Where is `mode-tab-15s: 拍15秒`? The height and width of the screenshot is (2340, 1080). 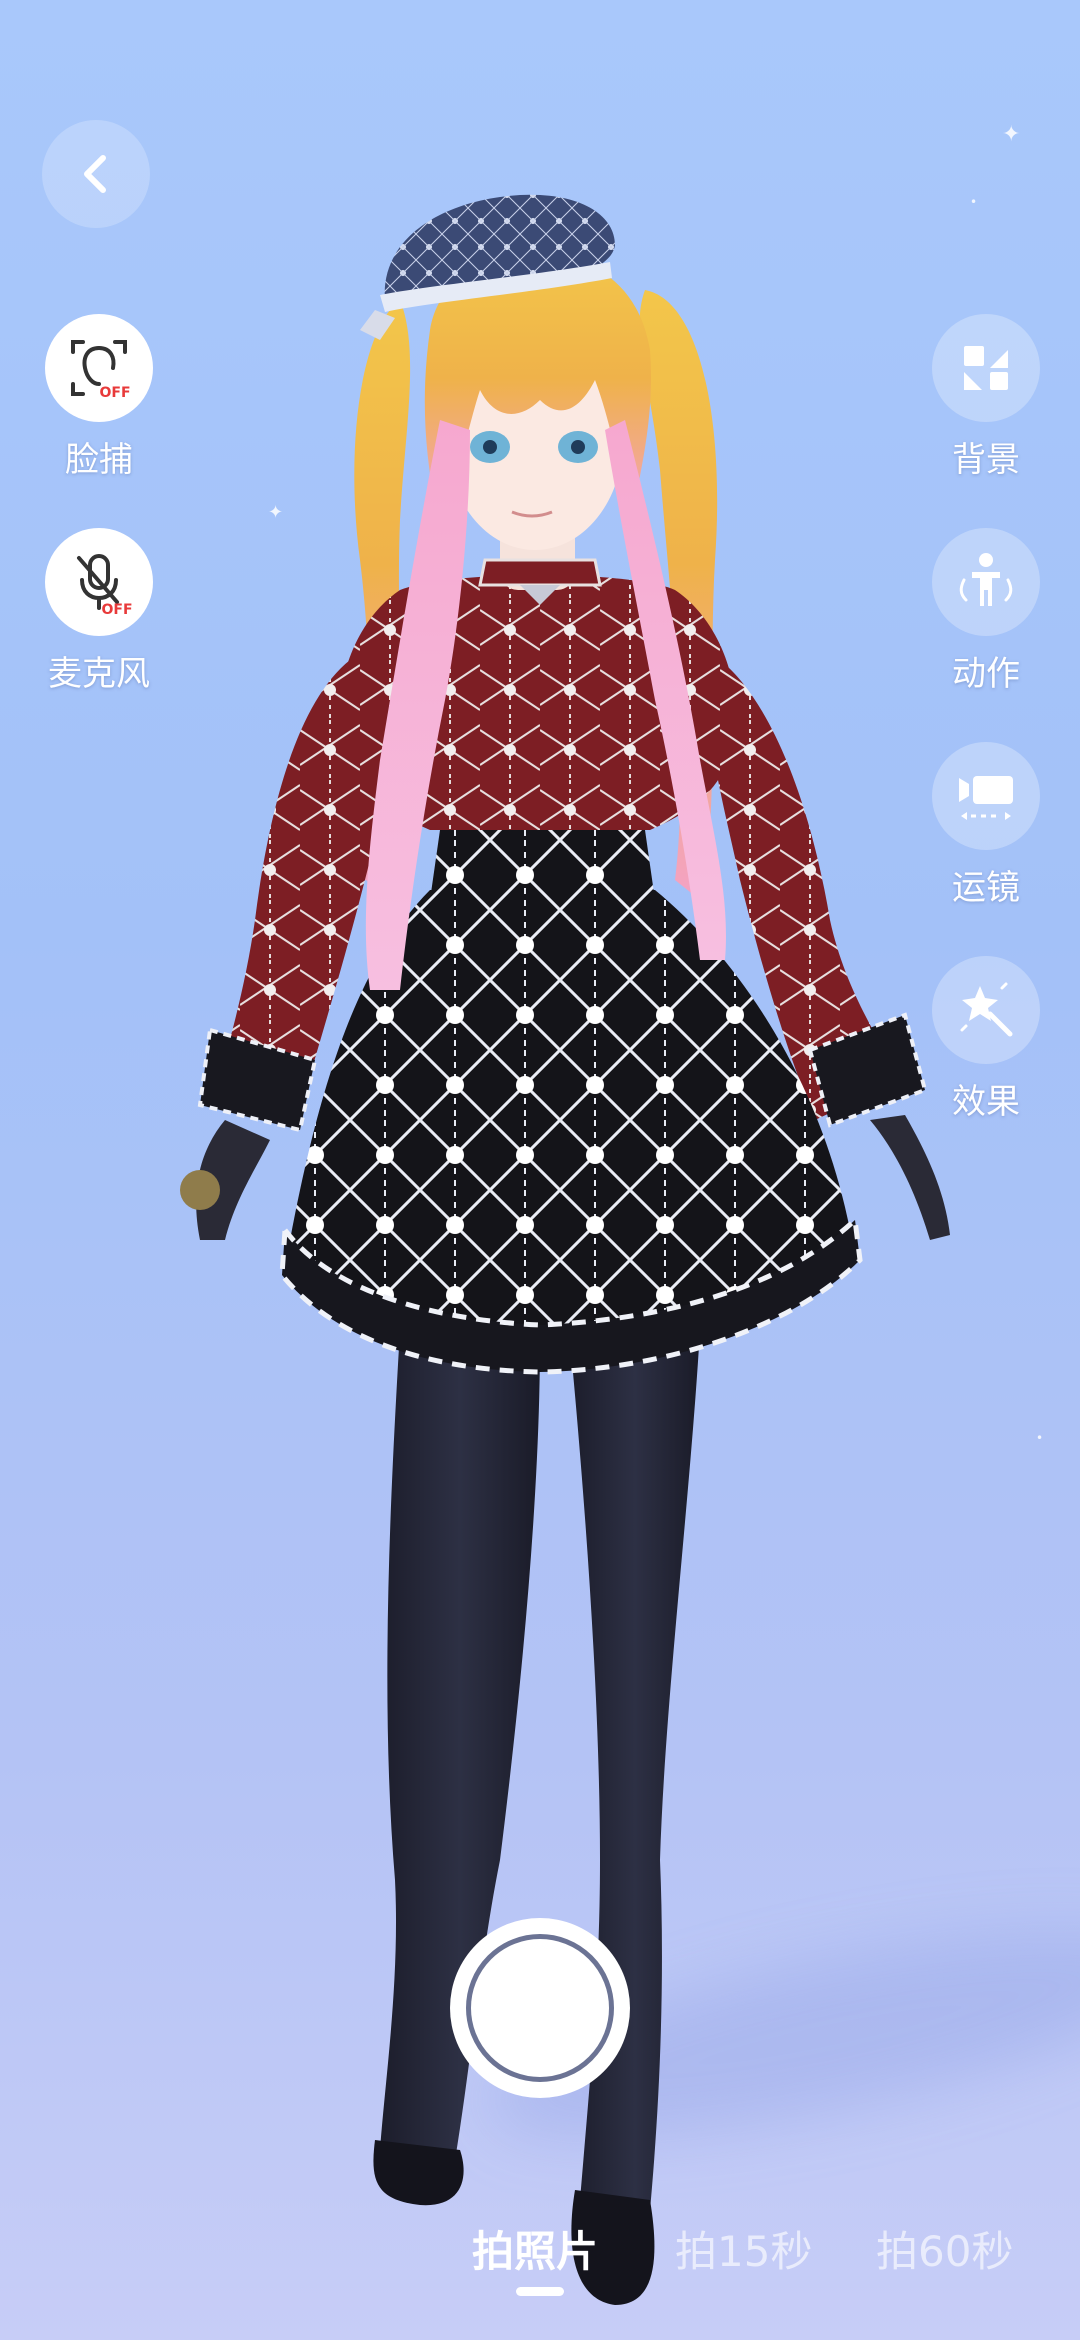 mode-tab-15s: 拍15秒 is located at coordinates (743, 2248).